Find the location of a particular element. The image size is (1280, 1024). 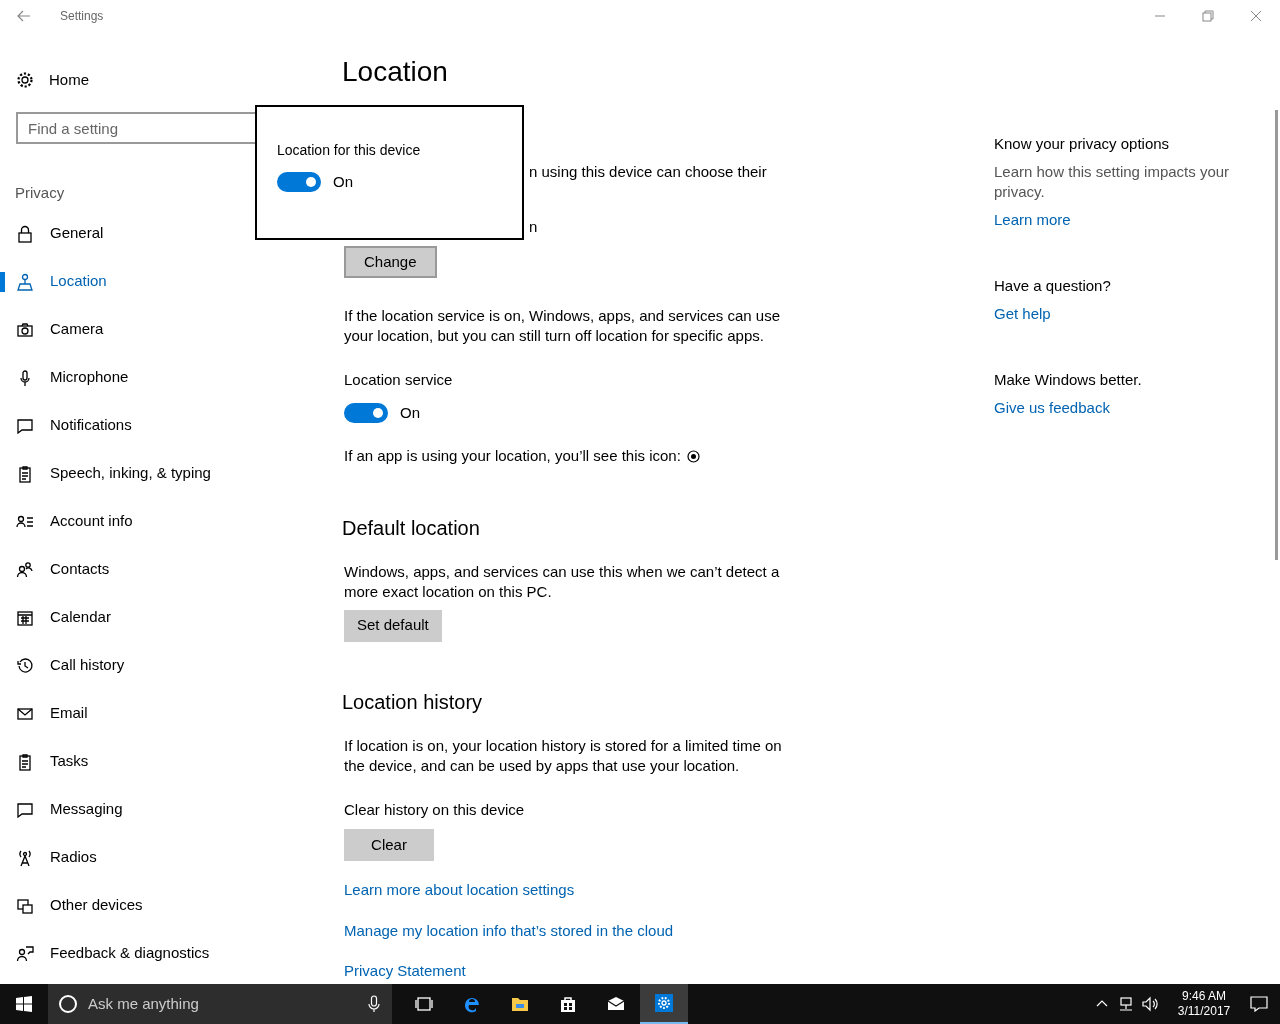

set-default-button: Set default is located at coordinates (393, 625).